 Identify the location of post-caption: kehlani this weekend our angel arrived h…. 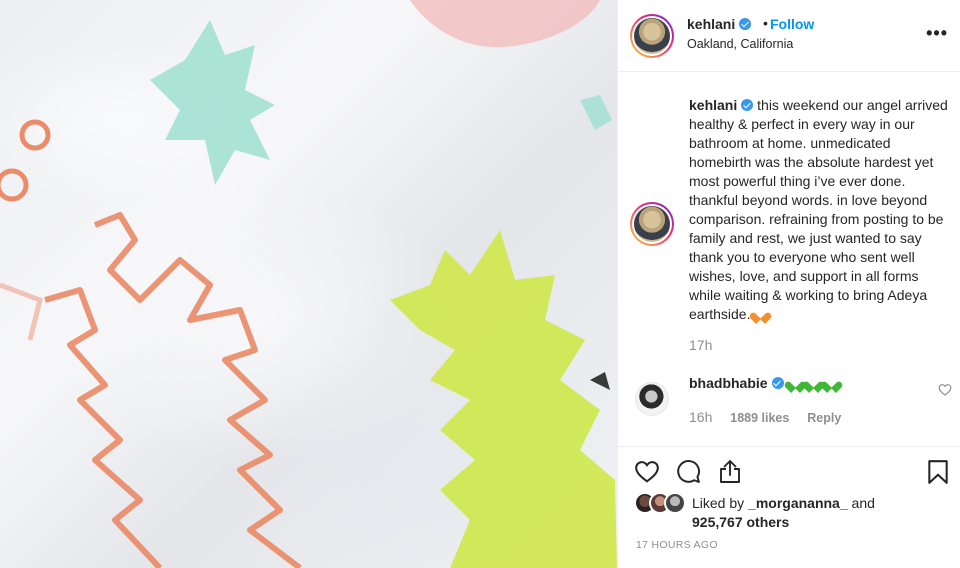
(820, 210).